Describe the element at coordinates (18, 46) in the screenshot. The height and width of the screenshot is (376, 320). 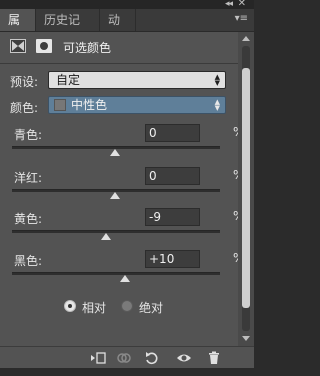
I see `adjustment-layer-icon` at that location.